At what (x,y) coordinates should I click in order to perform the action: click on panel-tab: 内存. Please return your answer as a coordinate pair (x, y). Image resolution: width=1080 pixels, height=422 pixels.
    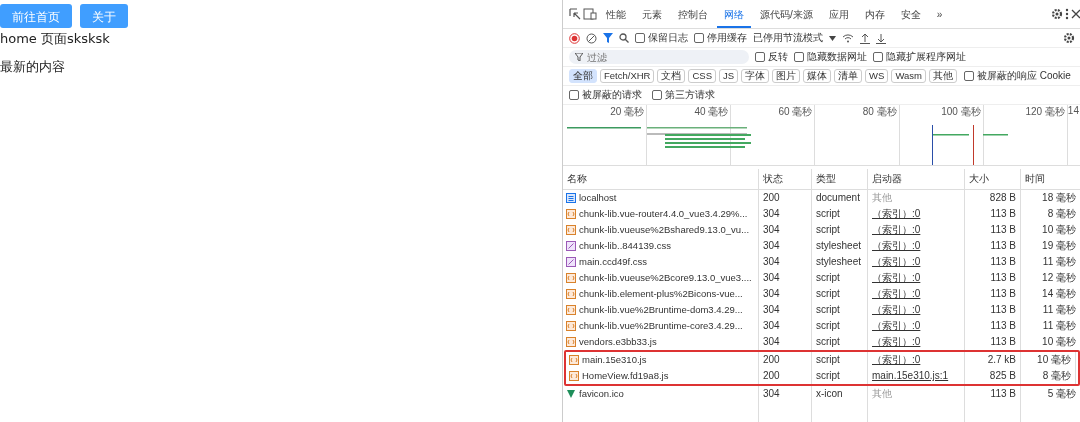
    Looking at the image, I should click on (874, 14).